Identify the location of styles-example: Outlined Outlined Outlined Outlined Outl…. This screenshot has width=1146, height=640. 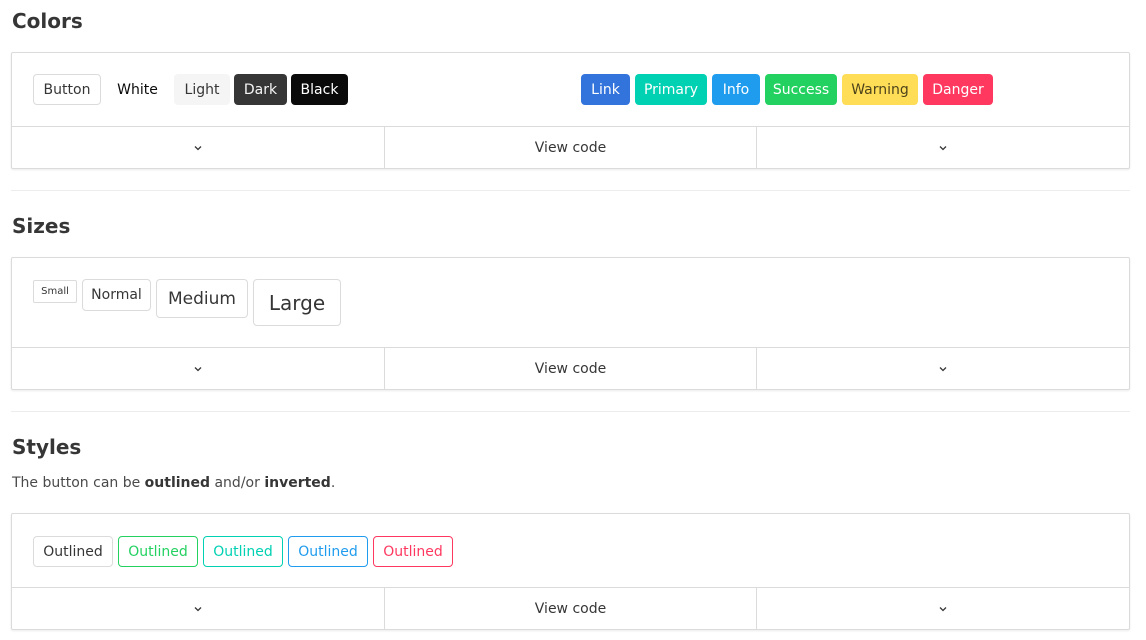
(570, 550).